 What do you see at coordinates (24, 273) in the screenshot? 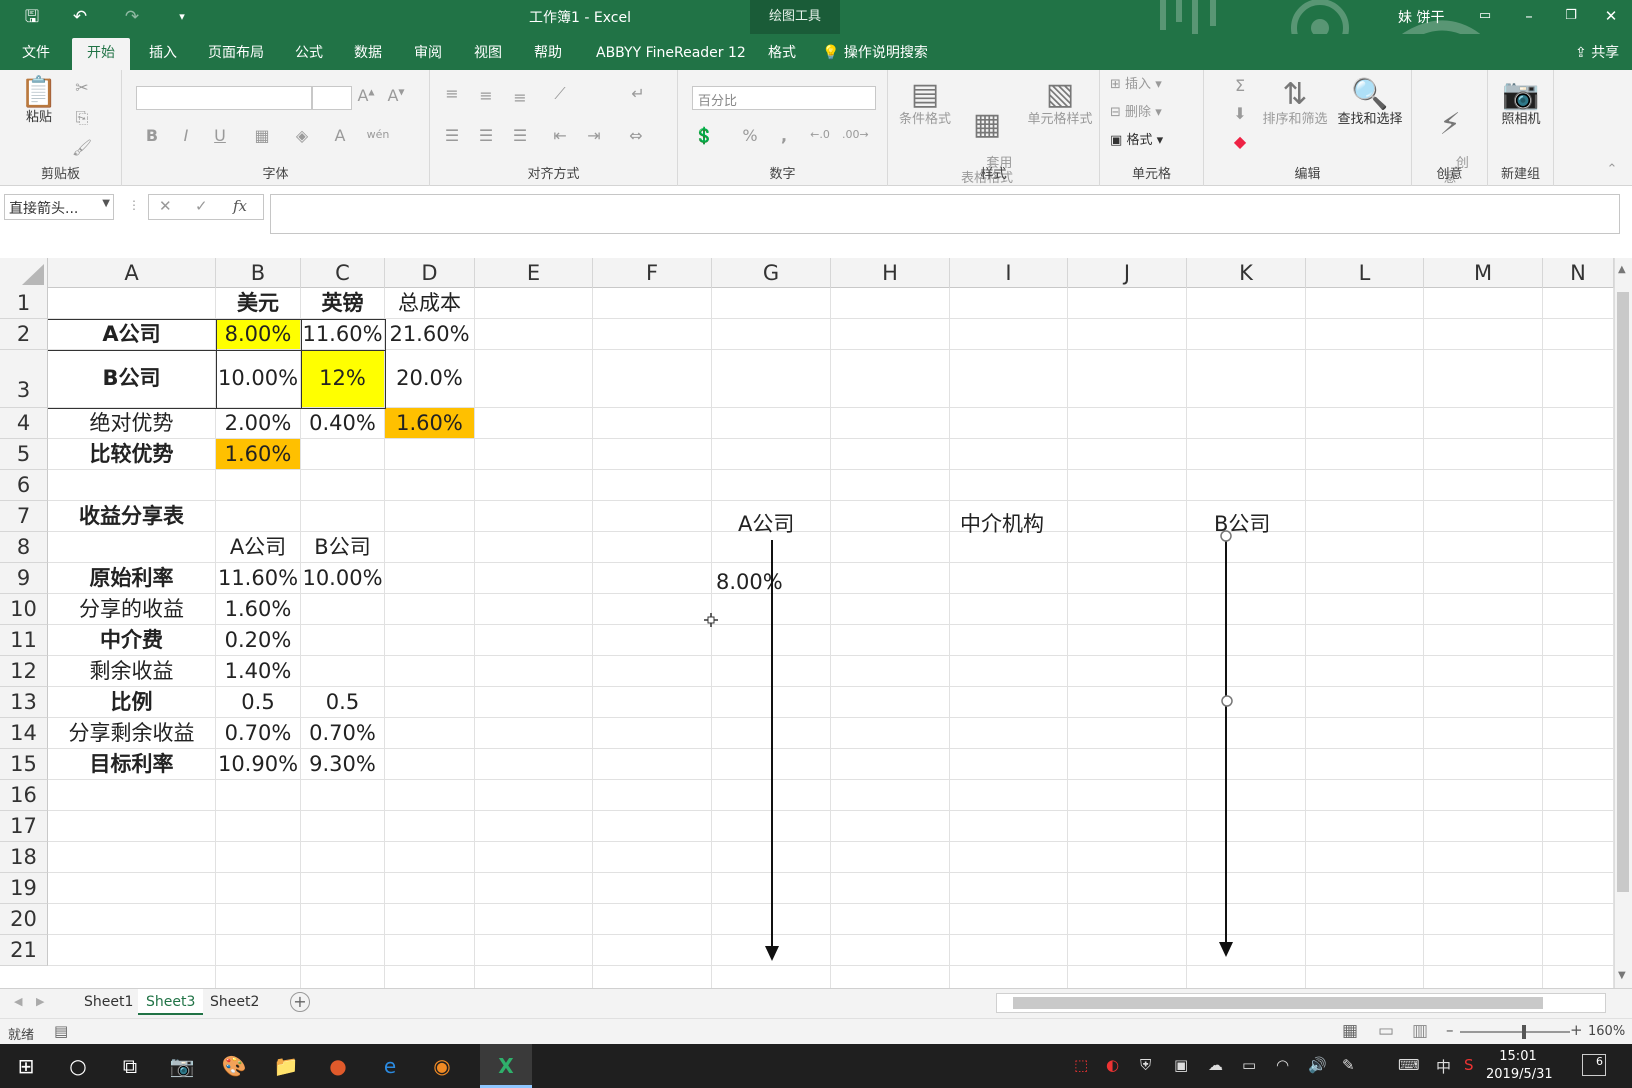
I see `select-all-corner` at bounding box center [24, 273].